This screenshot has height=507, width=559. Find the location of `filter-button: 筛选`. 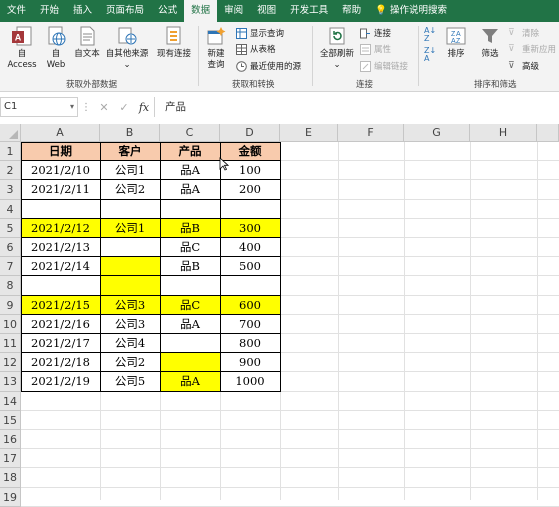

filter-button: 筛选 is located at coordinates (490, 42).